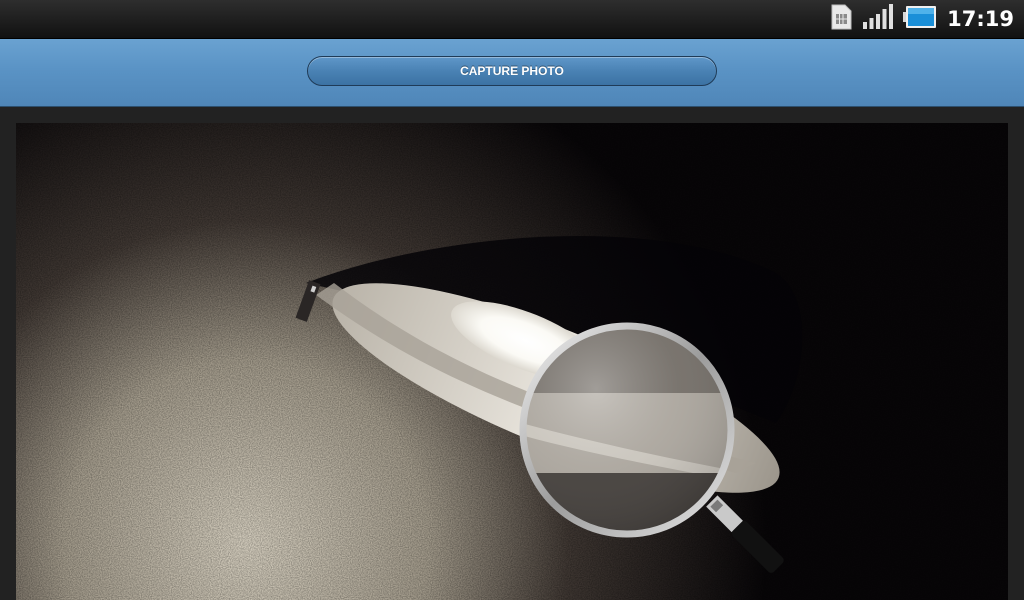 The image size is (1024, 600). I want to click on capture-photo-button: CAPTURE PHOTO, so click(512, 71).